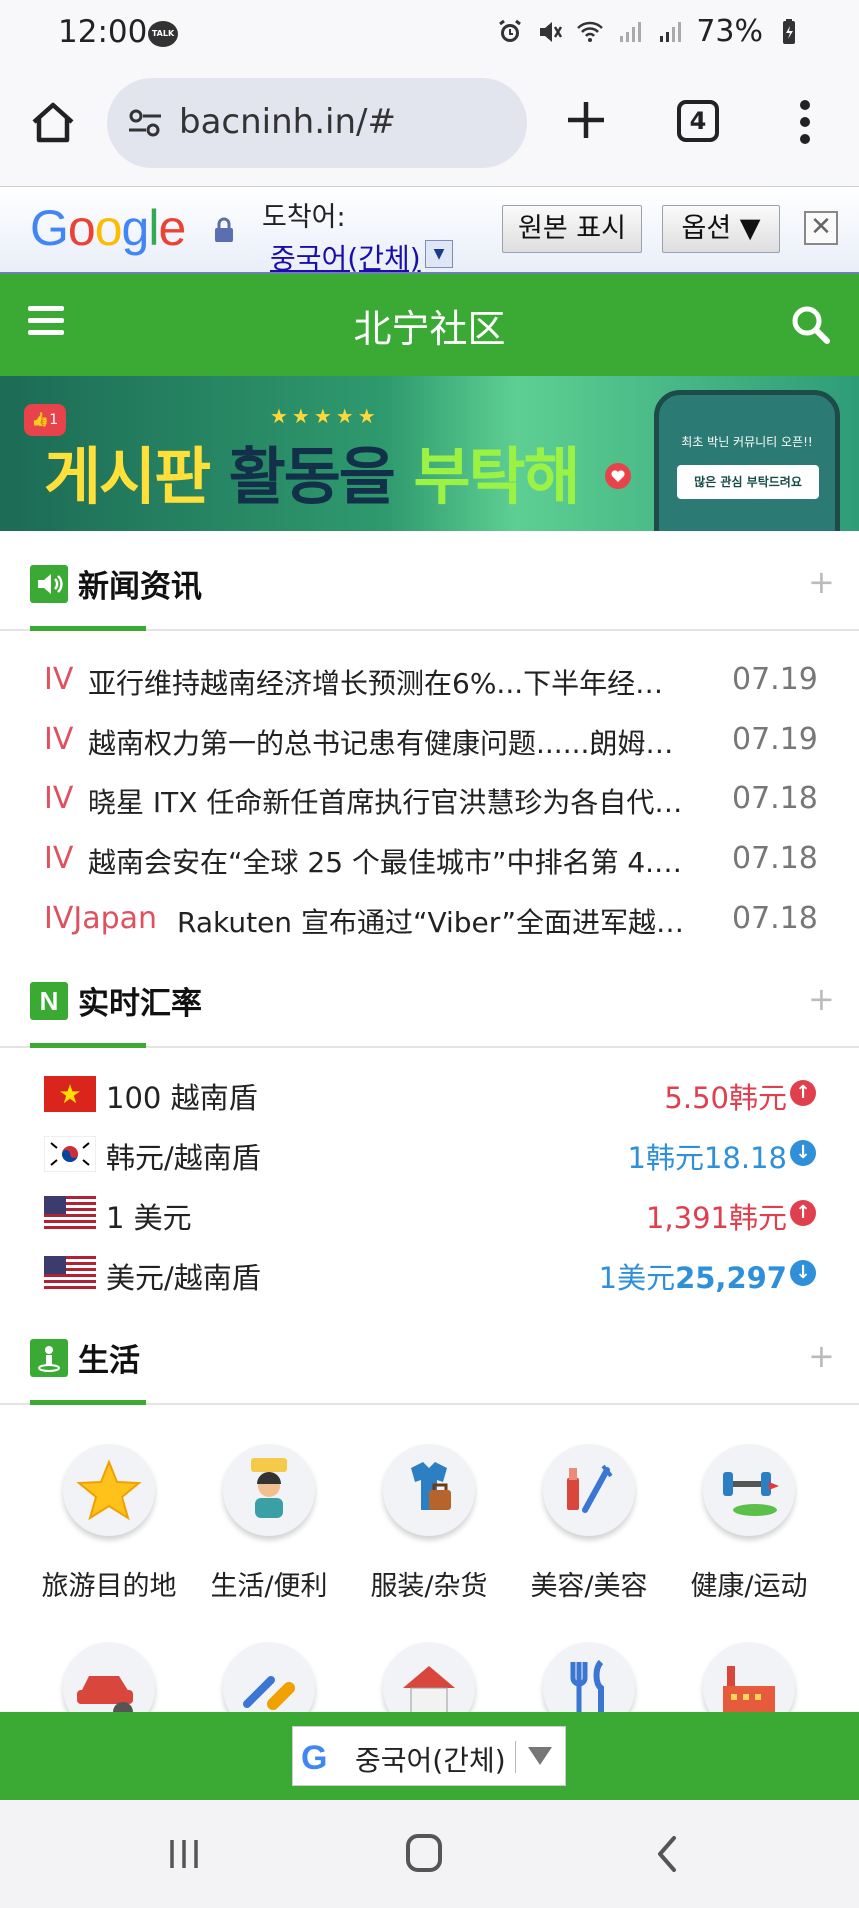 Image resolution: width=859 pixels, height=1908 pixels. I want to click on rate-value: 1,391韩元, so click(716, 1218).